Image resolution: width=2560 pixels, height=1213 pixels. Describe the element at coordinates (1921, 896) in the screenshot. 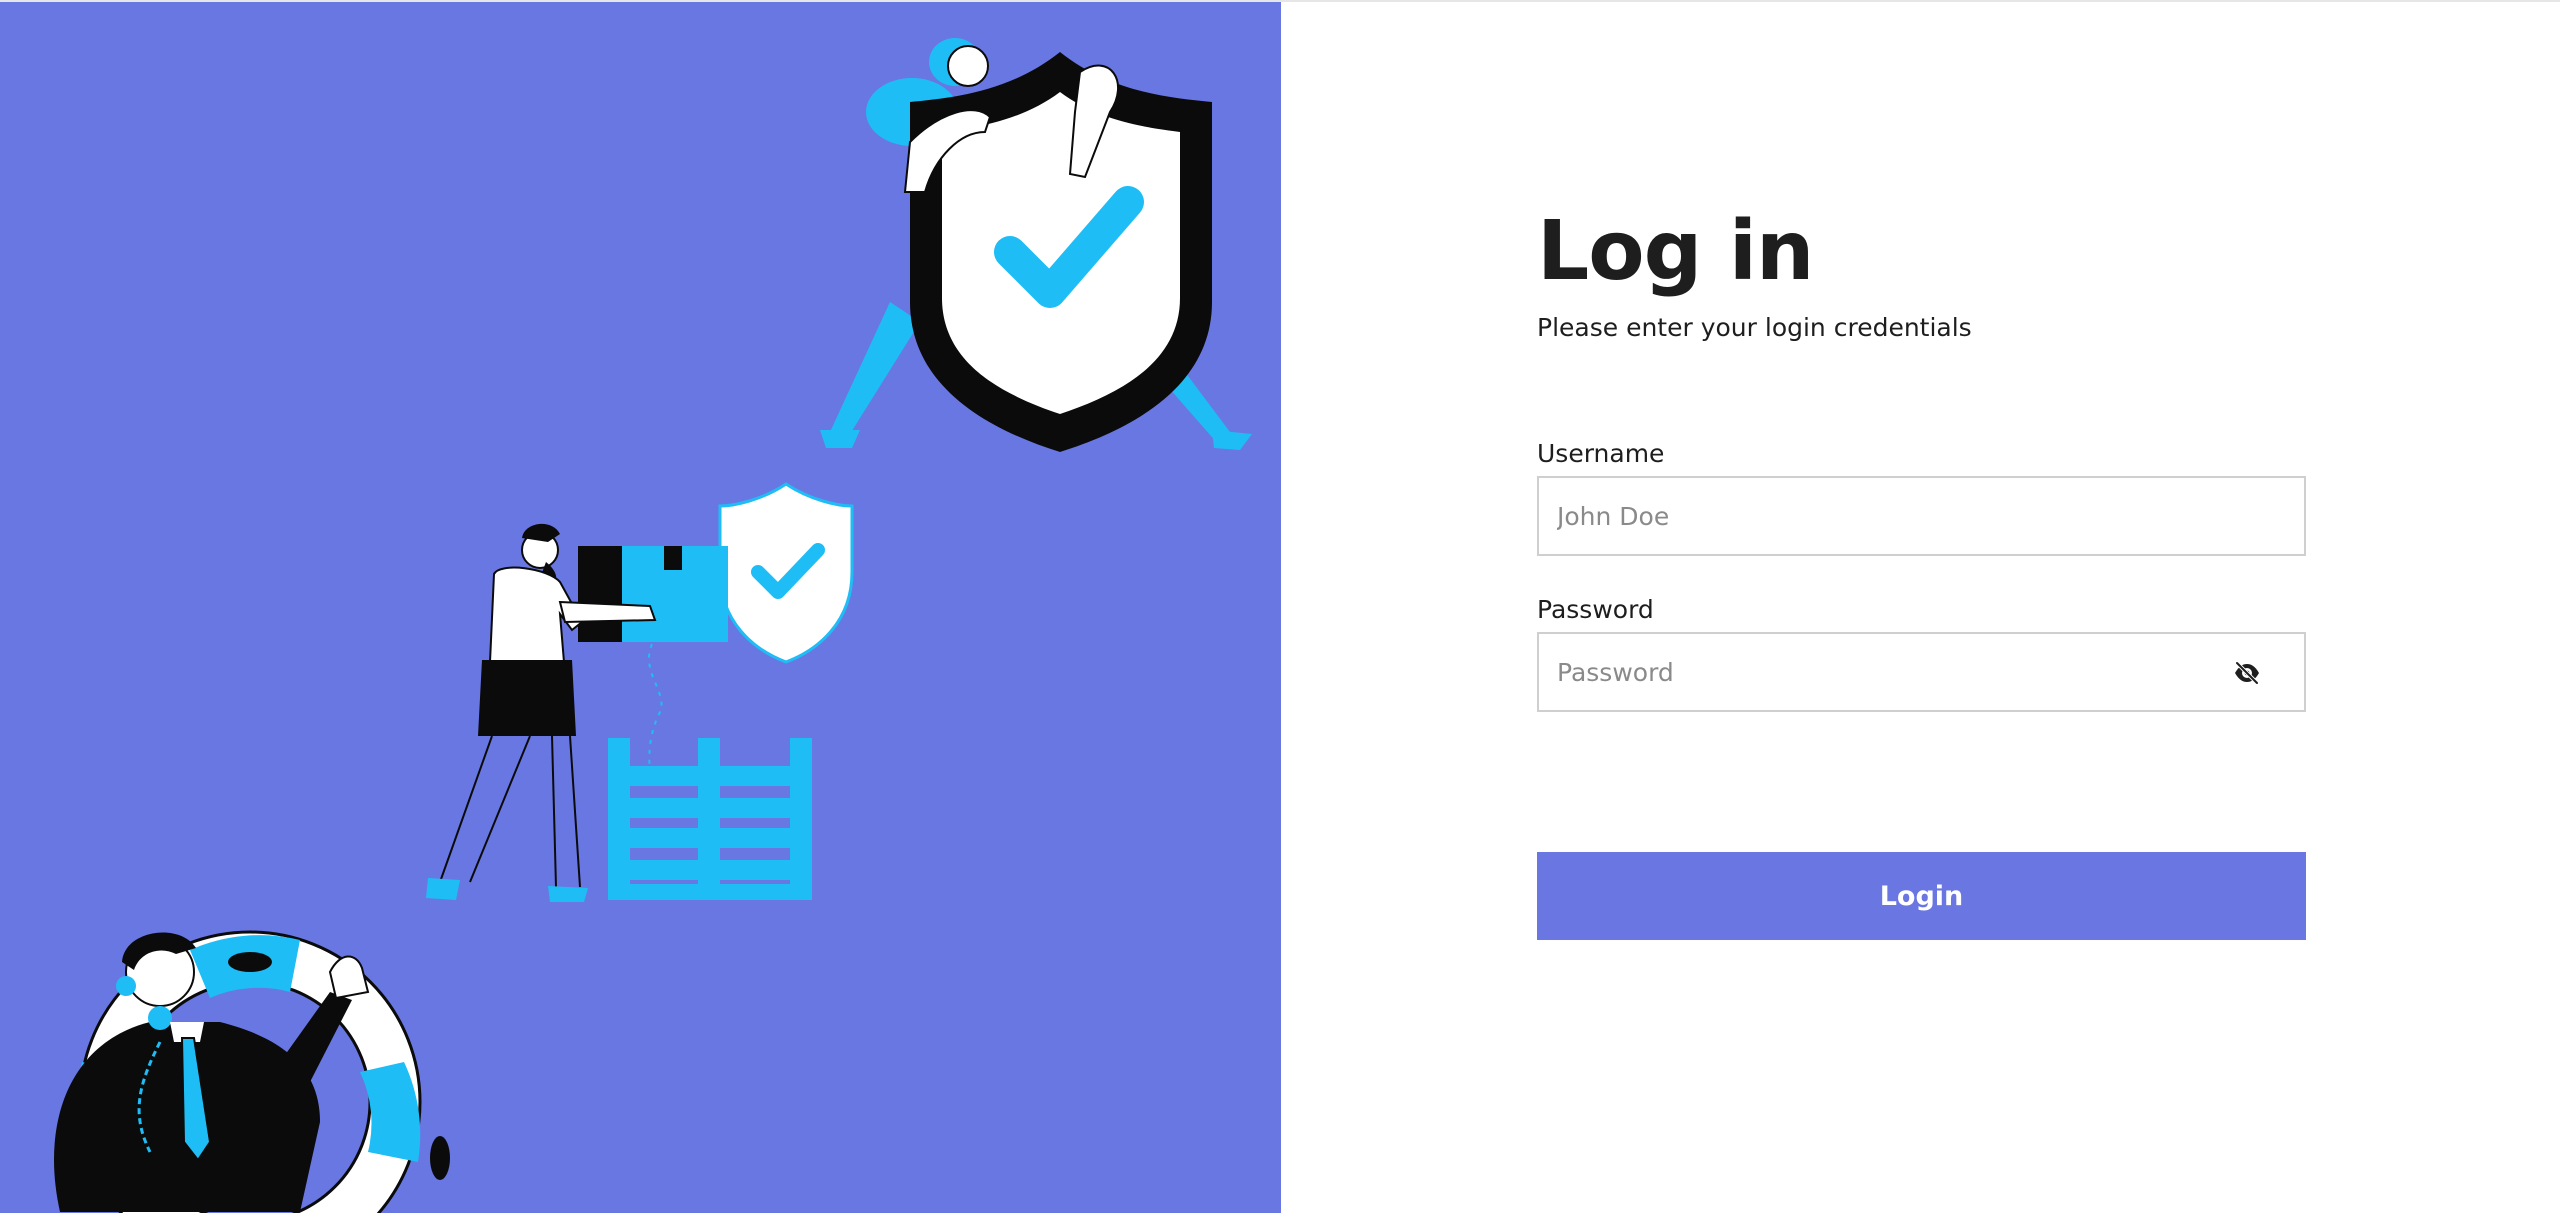

I see `login-button: Login` at that location.